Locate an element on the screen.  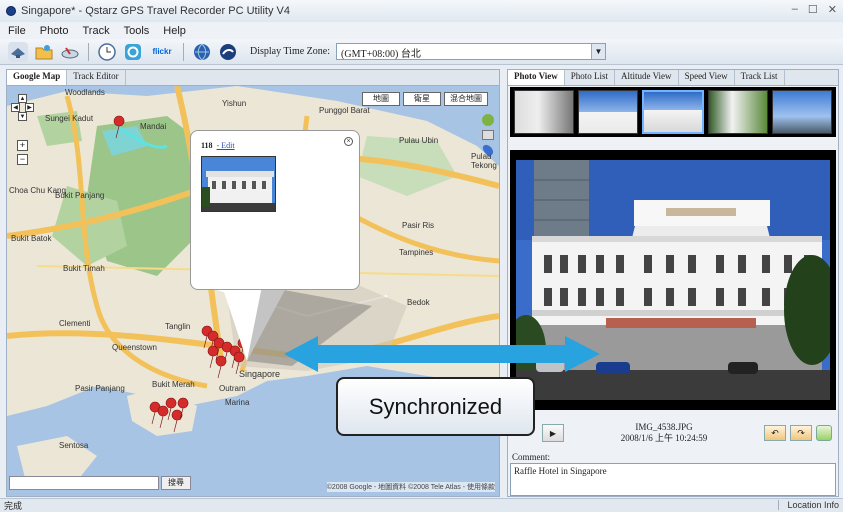
place-label: Pasir Panjang is located at coordinates (100, 388).